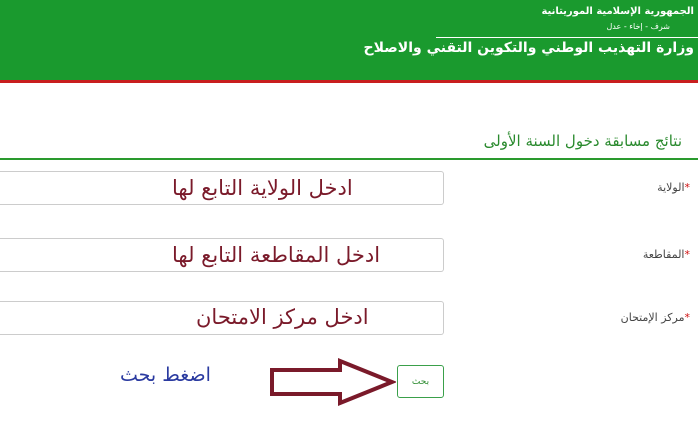 Image resolution: width=698 pixels, height=433 pixels. I want to click on press-search-hint: اضغط بحث, so click(165, 375).